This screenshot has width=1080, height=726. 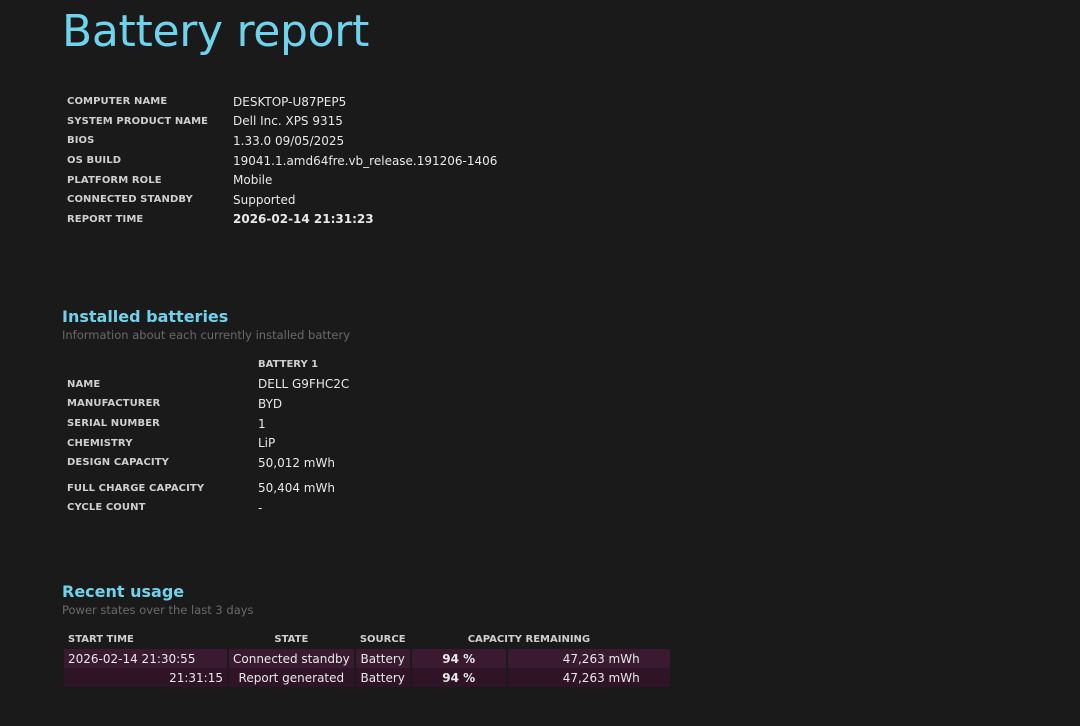 What do you see at coordinates (289, 140) in the screenshot?
I see `bios-value: 1.33.0 09/05/2025` at bounding box center [289, 140].